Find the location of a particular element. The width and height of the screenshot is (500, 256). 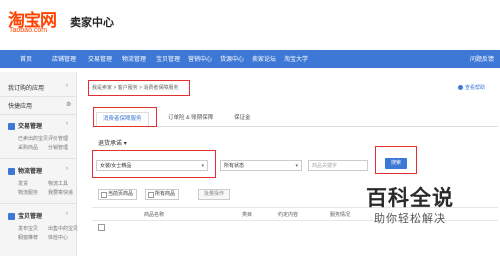

return-promise-select: 退货承诺 ▾ is located at coordinates (112, 142).